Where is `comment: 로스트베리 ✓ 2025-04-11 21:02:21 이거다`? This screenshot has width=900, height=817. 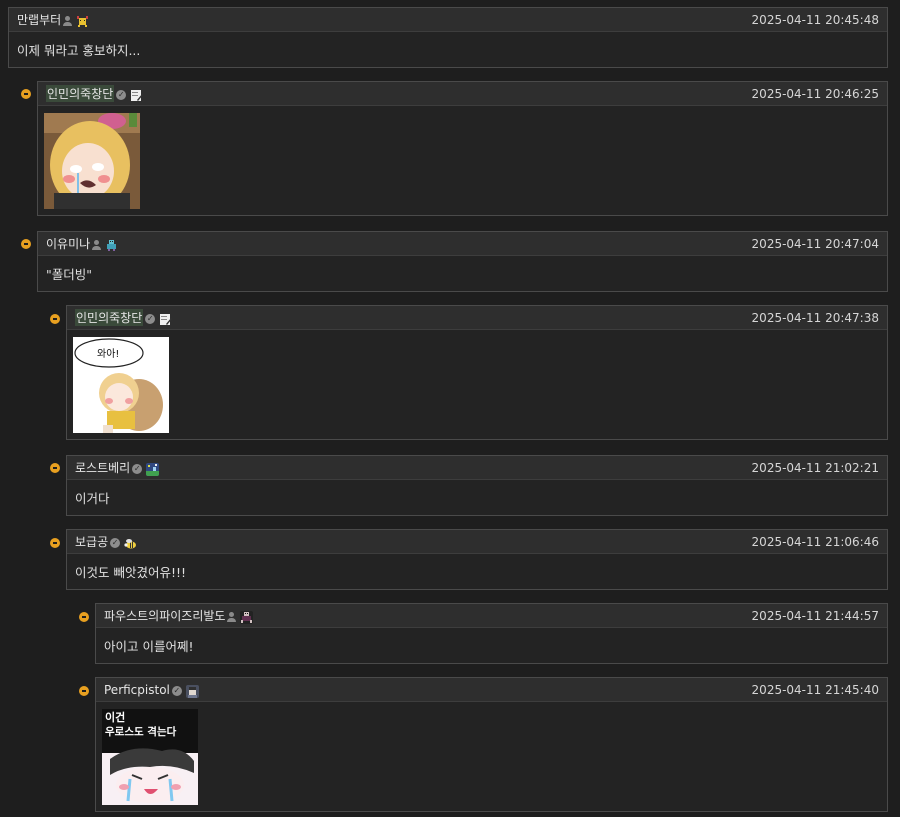 comment: 로스트베리 ✓ 2025-04-11 21:02:21 이거다 is located at coordinates (477, 485).